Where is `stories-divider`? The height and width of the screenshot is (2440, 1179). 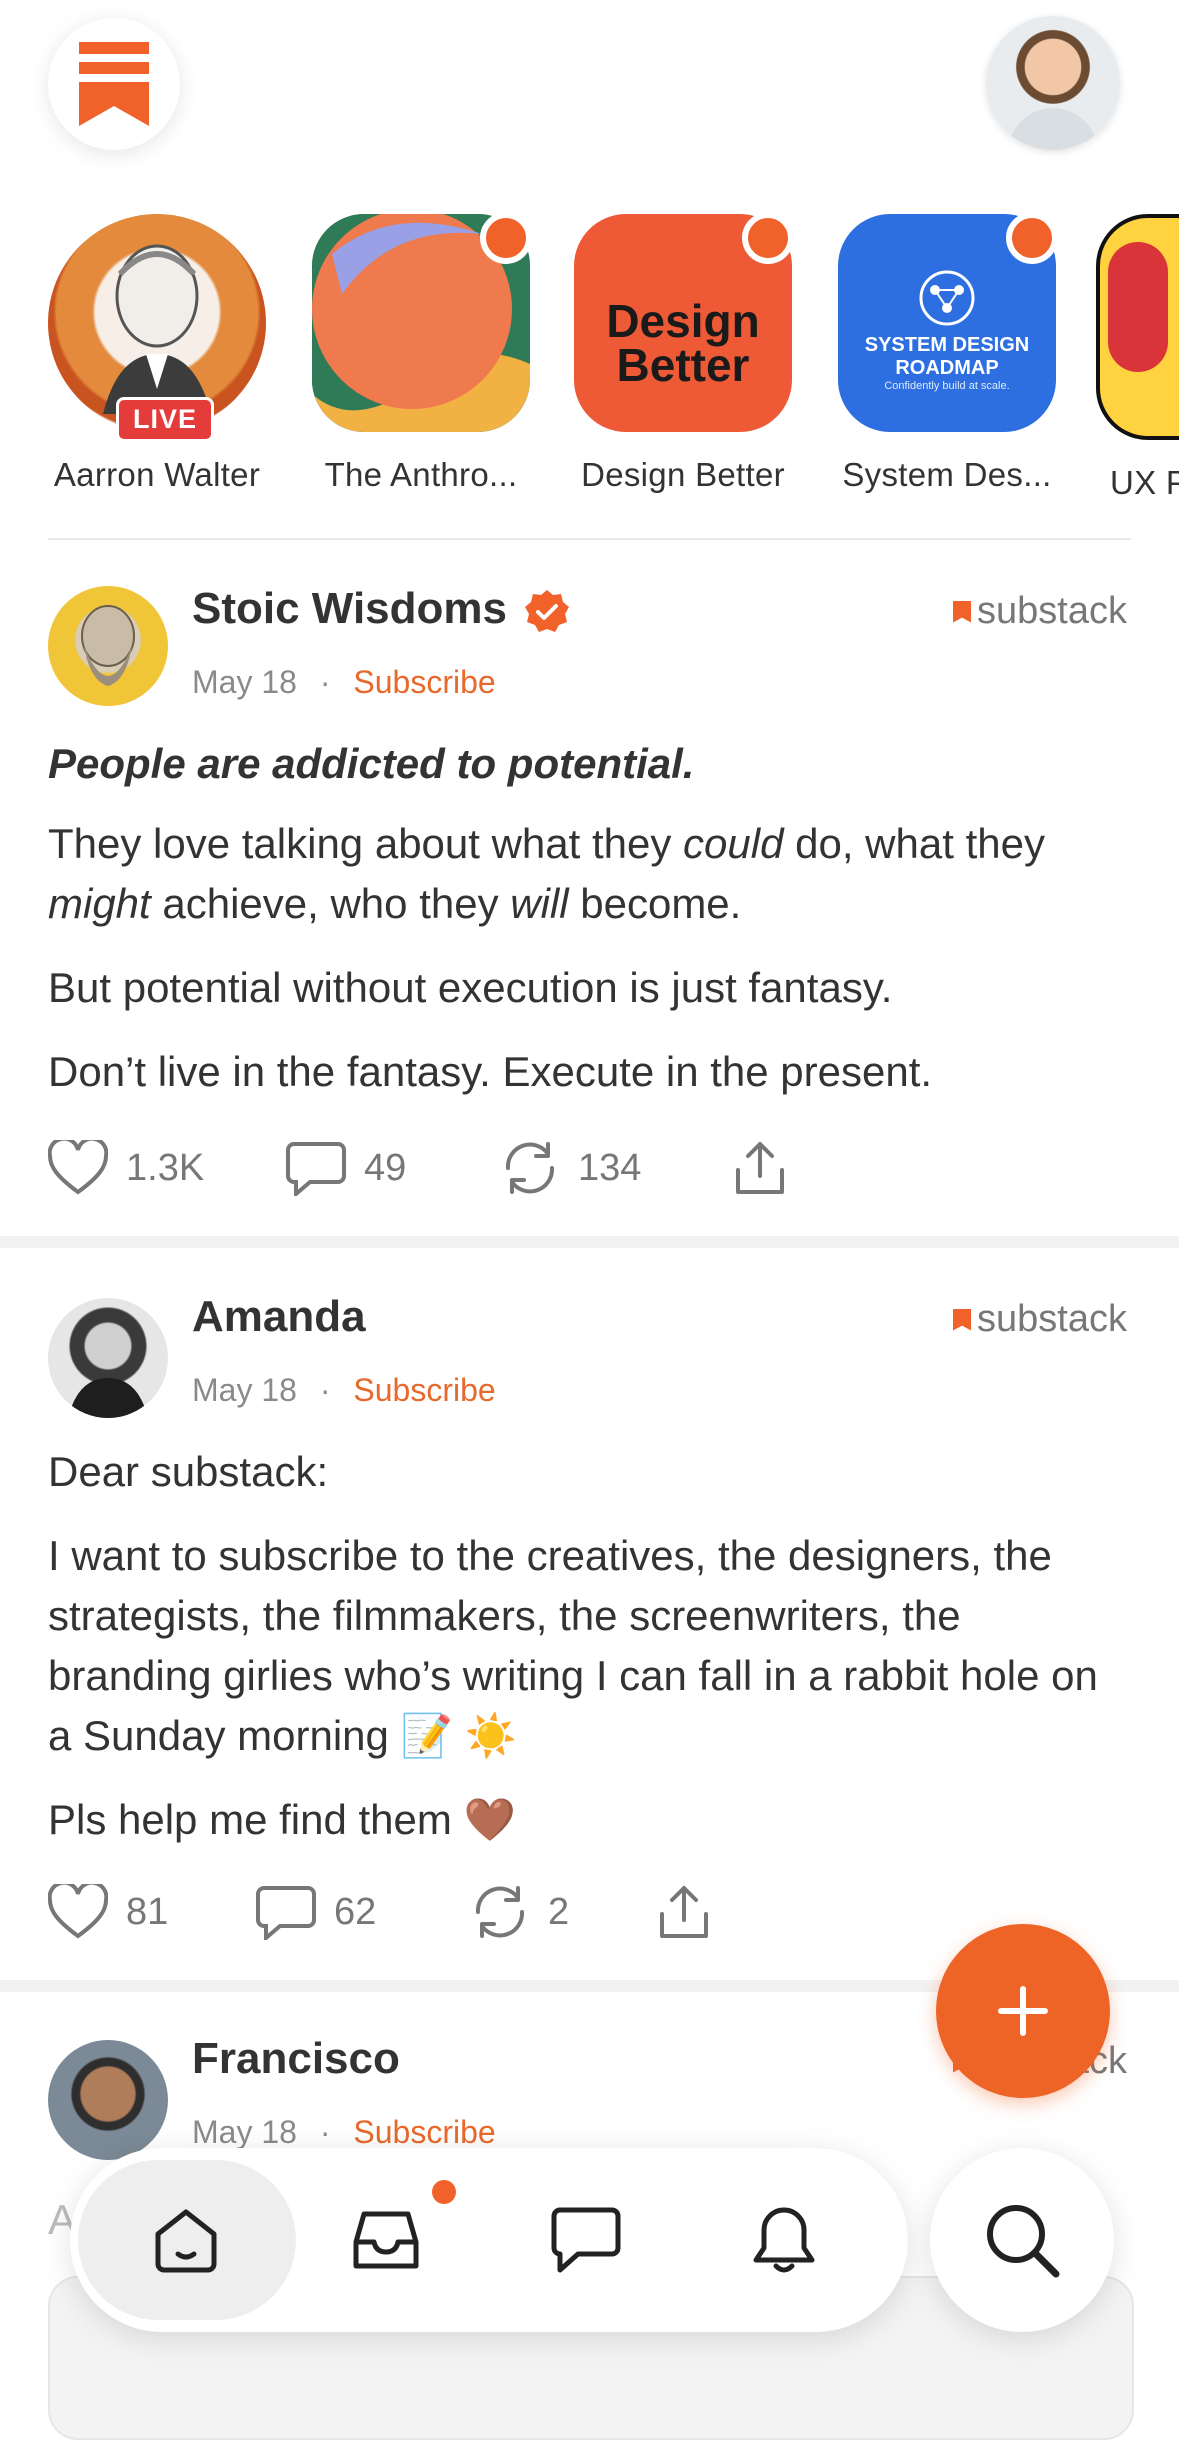
stories-divider is located at coordinates (589, 539).